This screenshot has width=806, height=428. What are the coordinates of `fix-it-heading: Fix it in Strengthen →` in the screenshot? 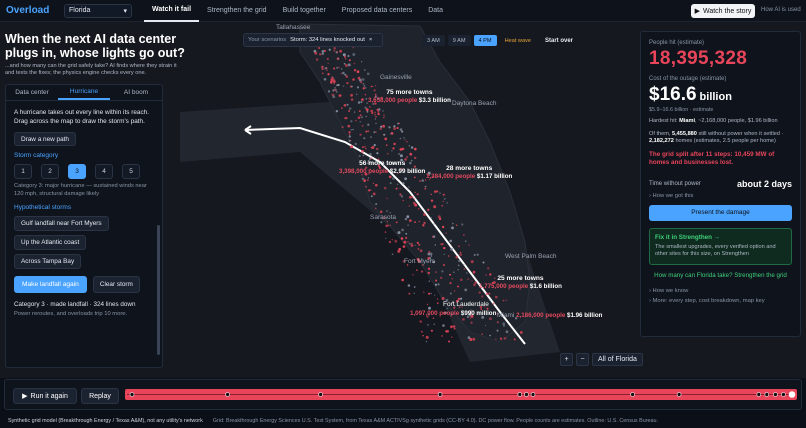 It's located at (688, 237).